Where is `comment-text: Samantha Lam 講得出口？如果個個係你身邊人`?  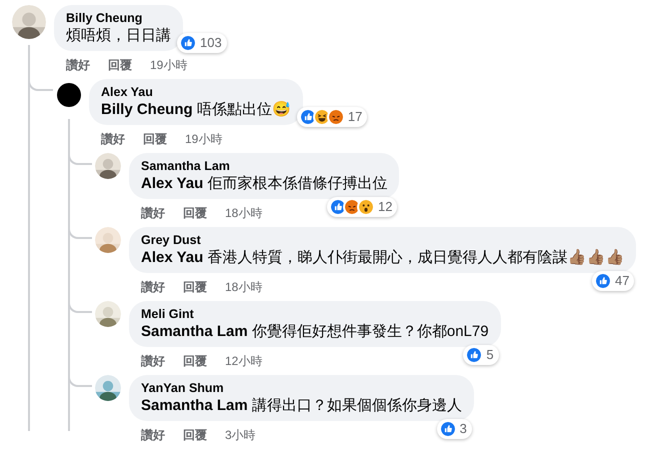 comment-text: Samantha Lam 講得出口？如果個個係你身邊人 is located at coordinates (301, 405).